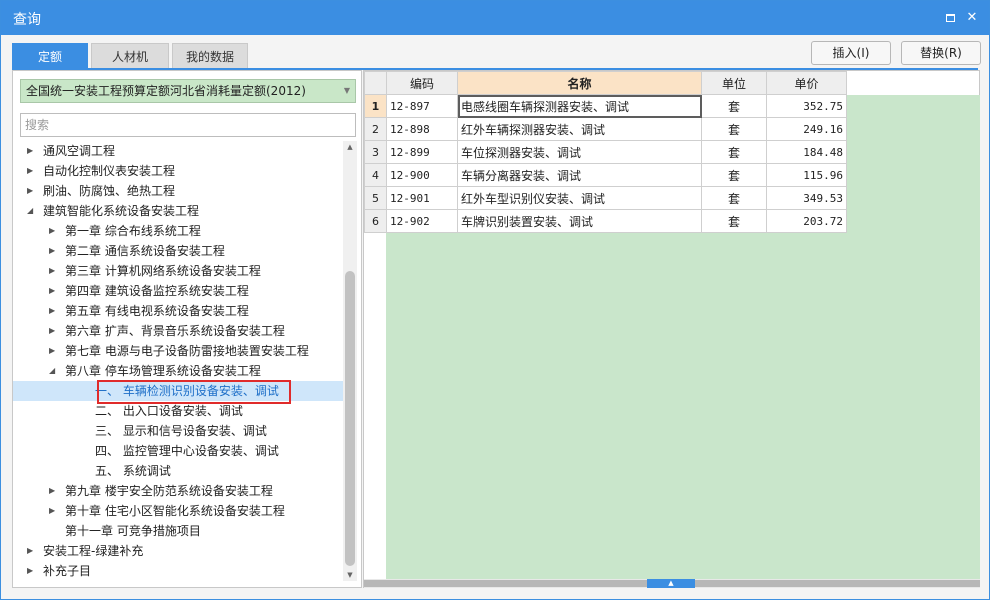 The width and height of the screenshot is (990, 600). What do you see at coordinates (579, 221) in the screenshot?
I see `cell-name: 车牌识别装置安装、调试` at bounding box center [579, 221].